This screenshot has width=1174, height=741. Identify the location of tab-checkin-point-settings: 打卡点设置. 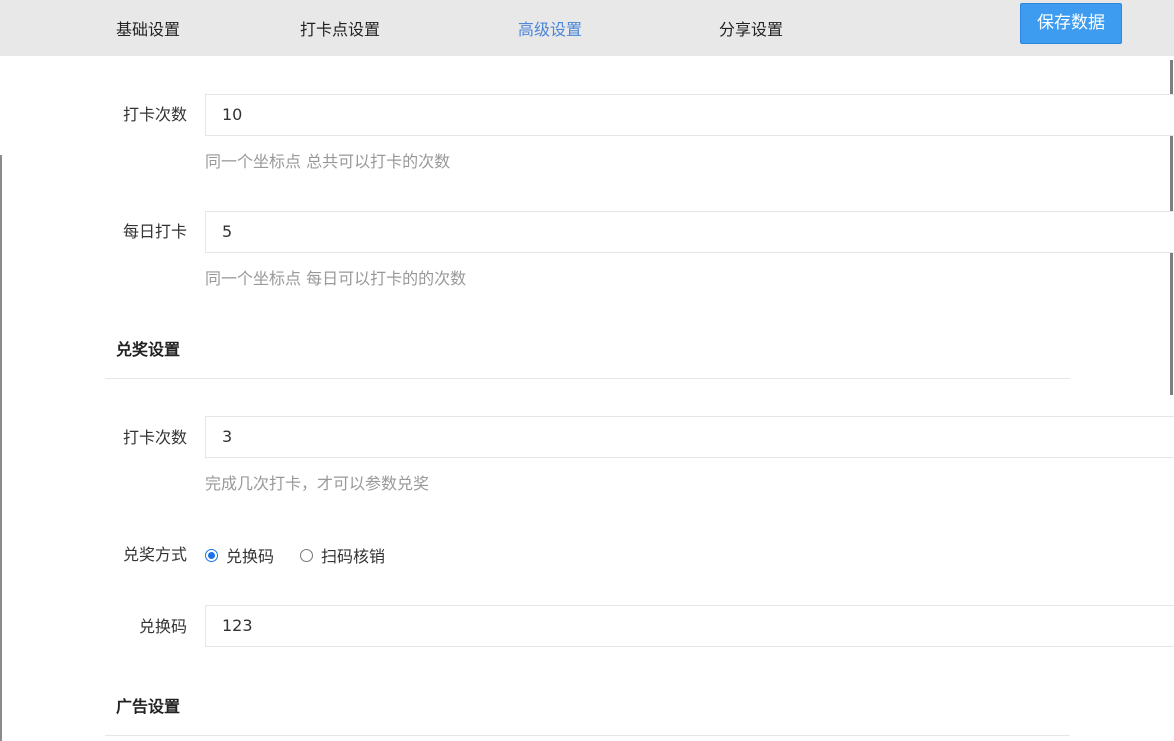
(340, 30).